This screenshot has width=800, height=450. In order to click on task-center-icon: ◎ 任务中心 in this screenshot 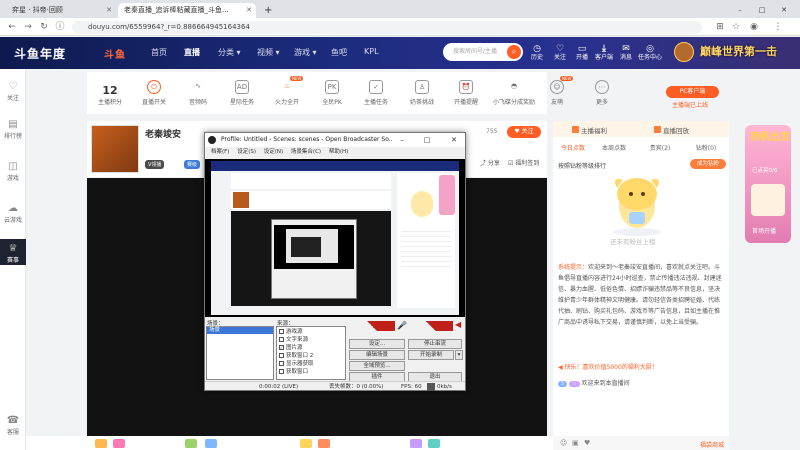, I will do `click(650, 53)`.